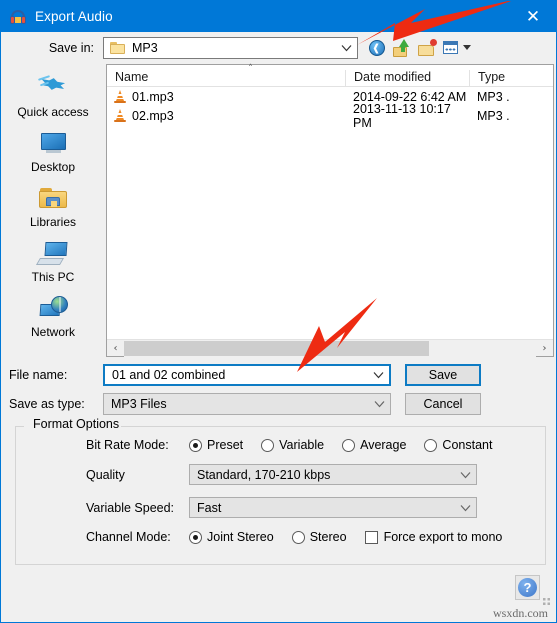  What do you see at coordinates (53, 112) in the screenshot?
I see `sidebar-item-label: Quick access` at bounding box center [53, 112].